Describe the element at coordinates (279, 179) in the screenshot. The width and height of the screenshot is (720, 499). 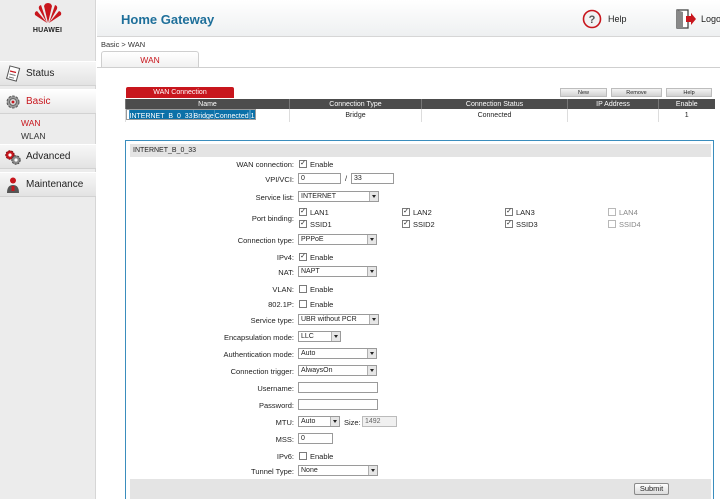
I see `vpi-vci-label: VPI/VCI:` at that location.